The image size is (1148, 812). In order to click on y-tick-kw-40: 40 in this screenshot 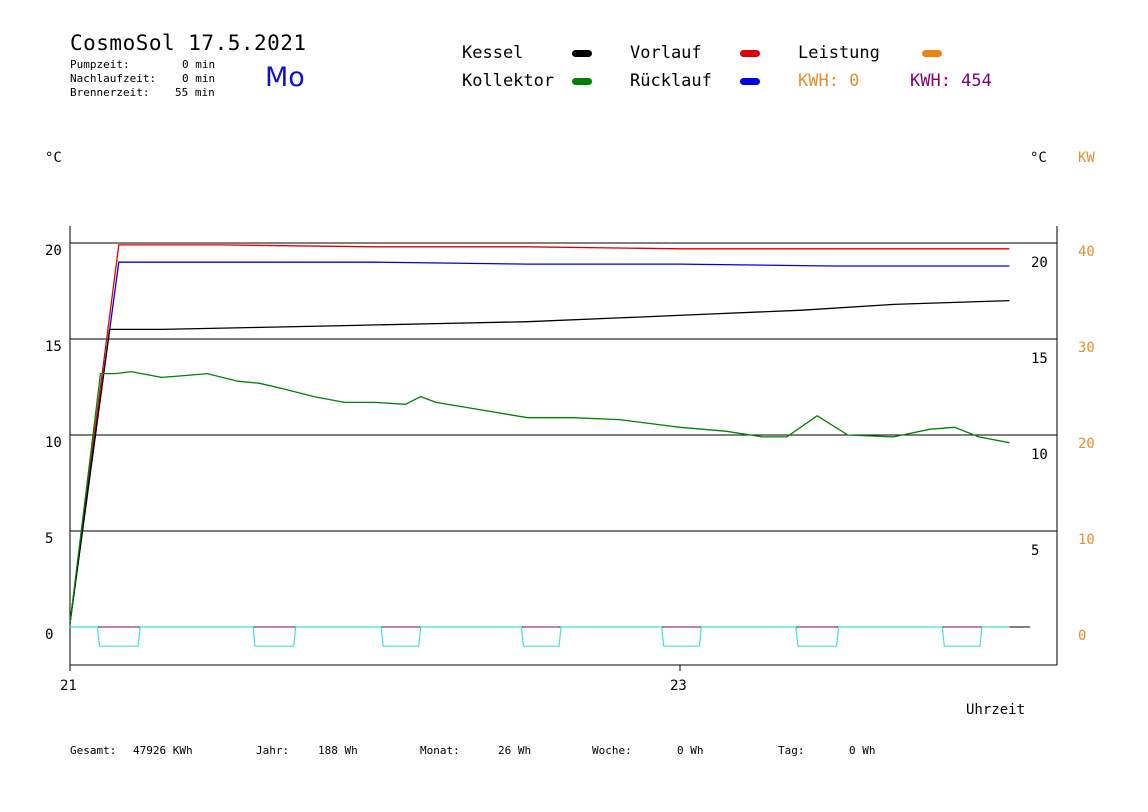, I will do `click(1086, 252)`.